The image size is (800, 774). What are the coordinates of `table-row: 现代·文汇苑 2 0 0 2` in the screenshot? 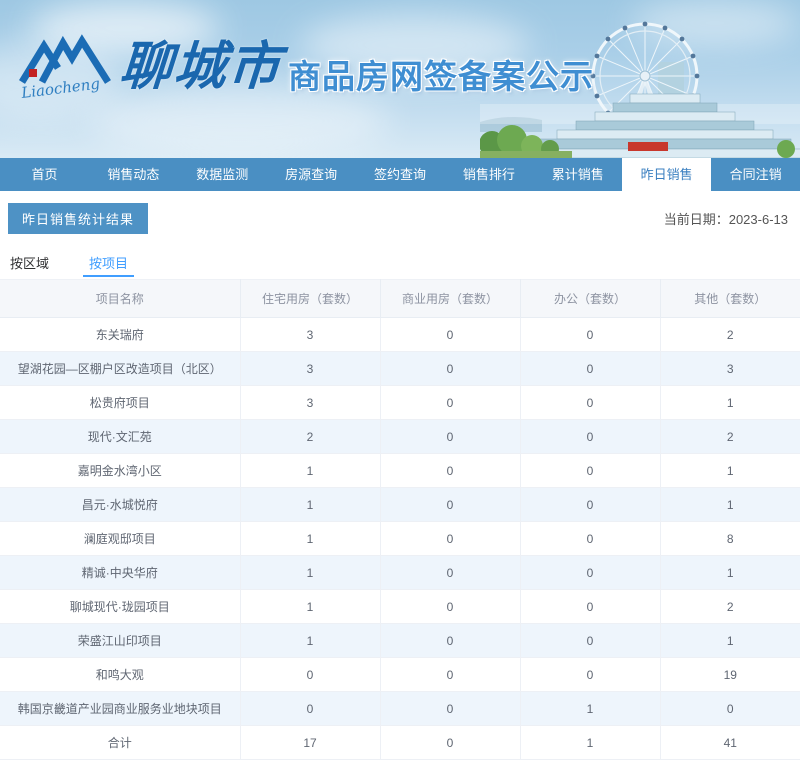 It's located at (400, 436).